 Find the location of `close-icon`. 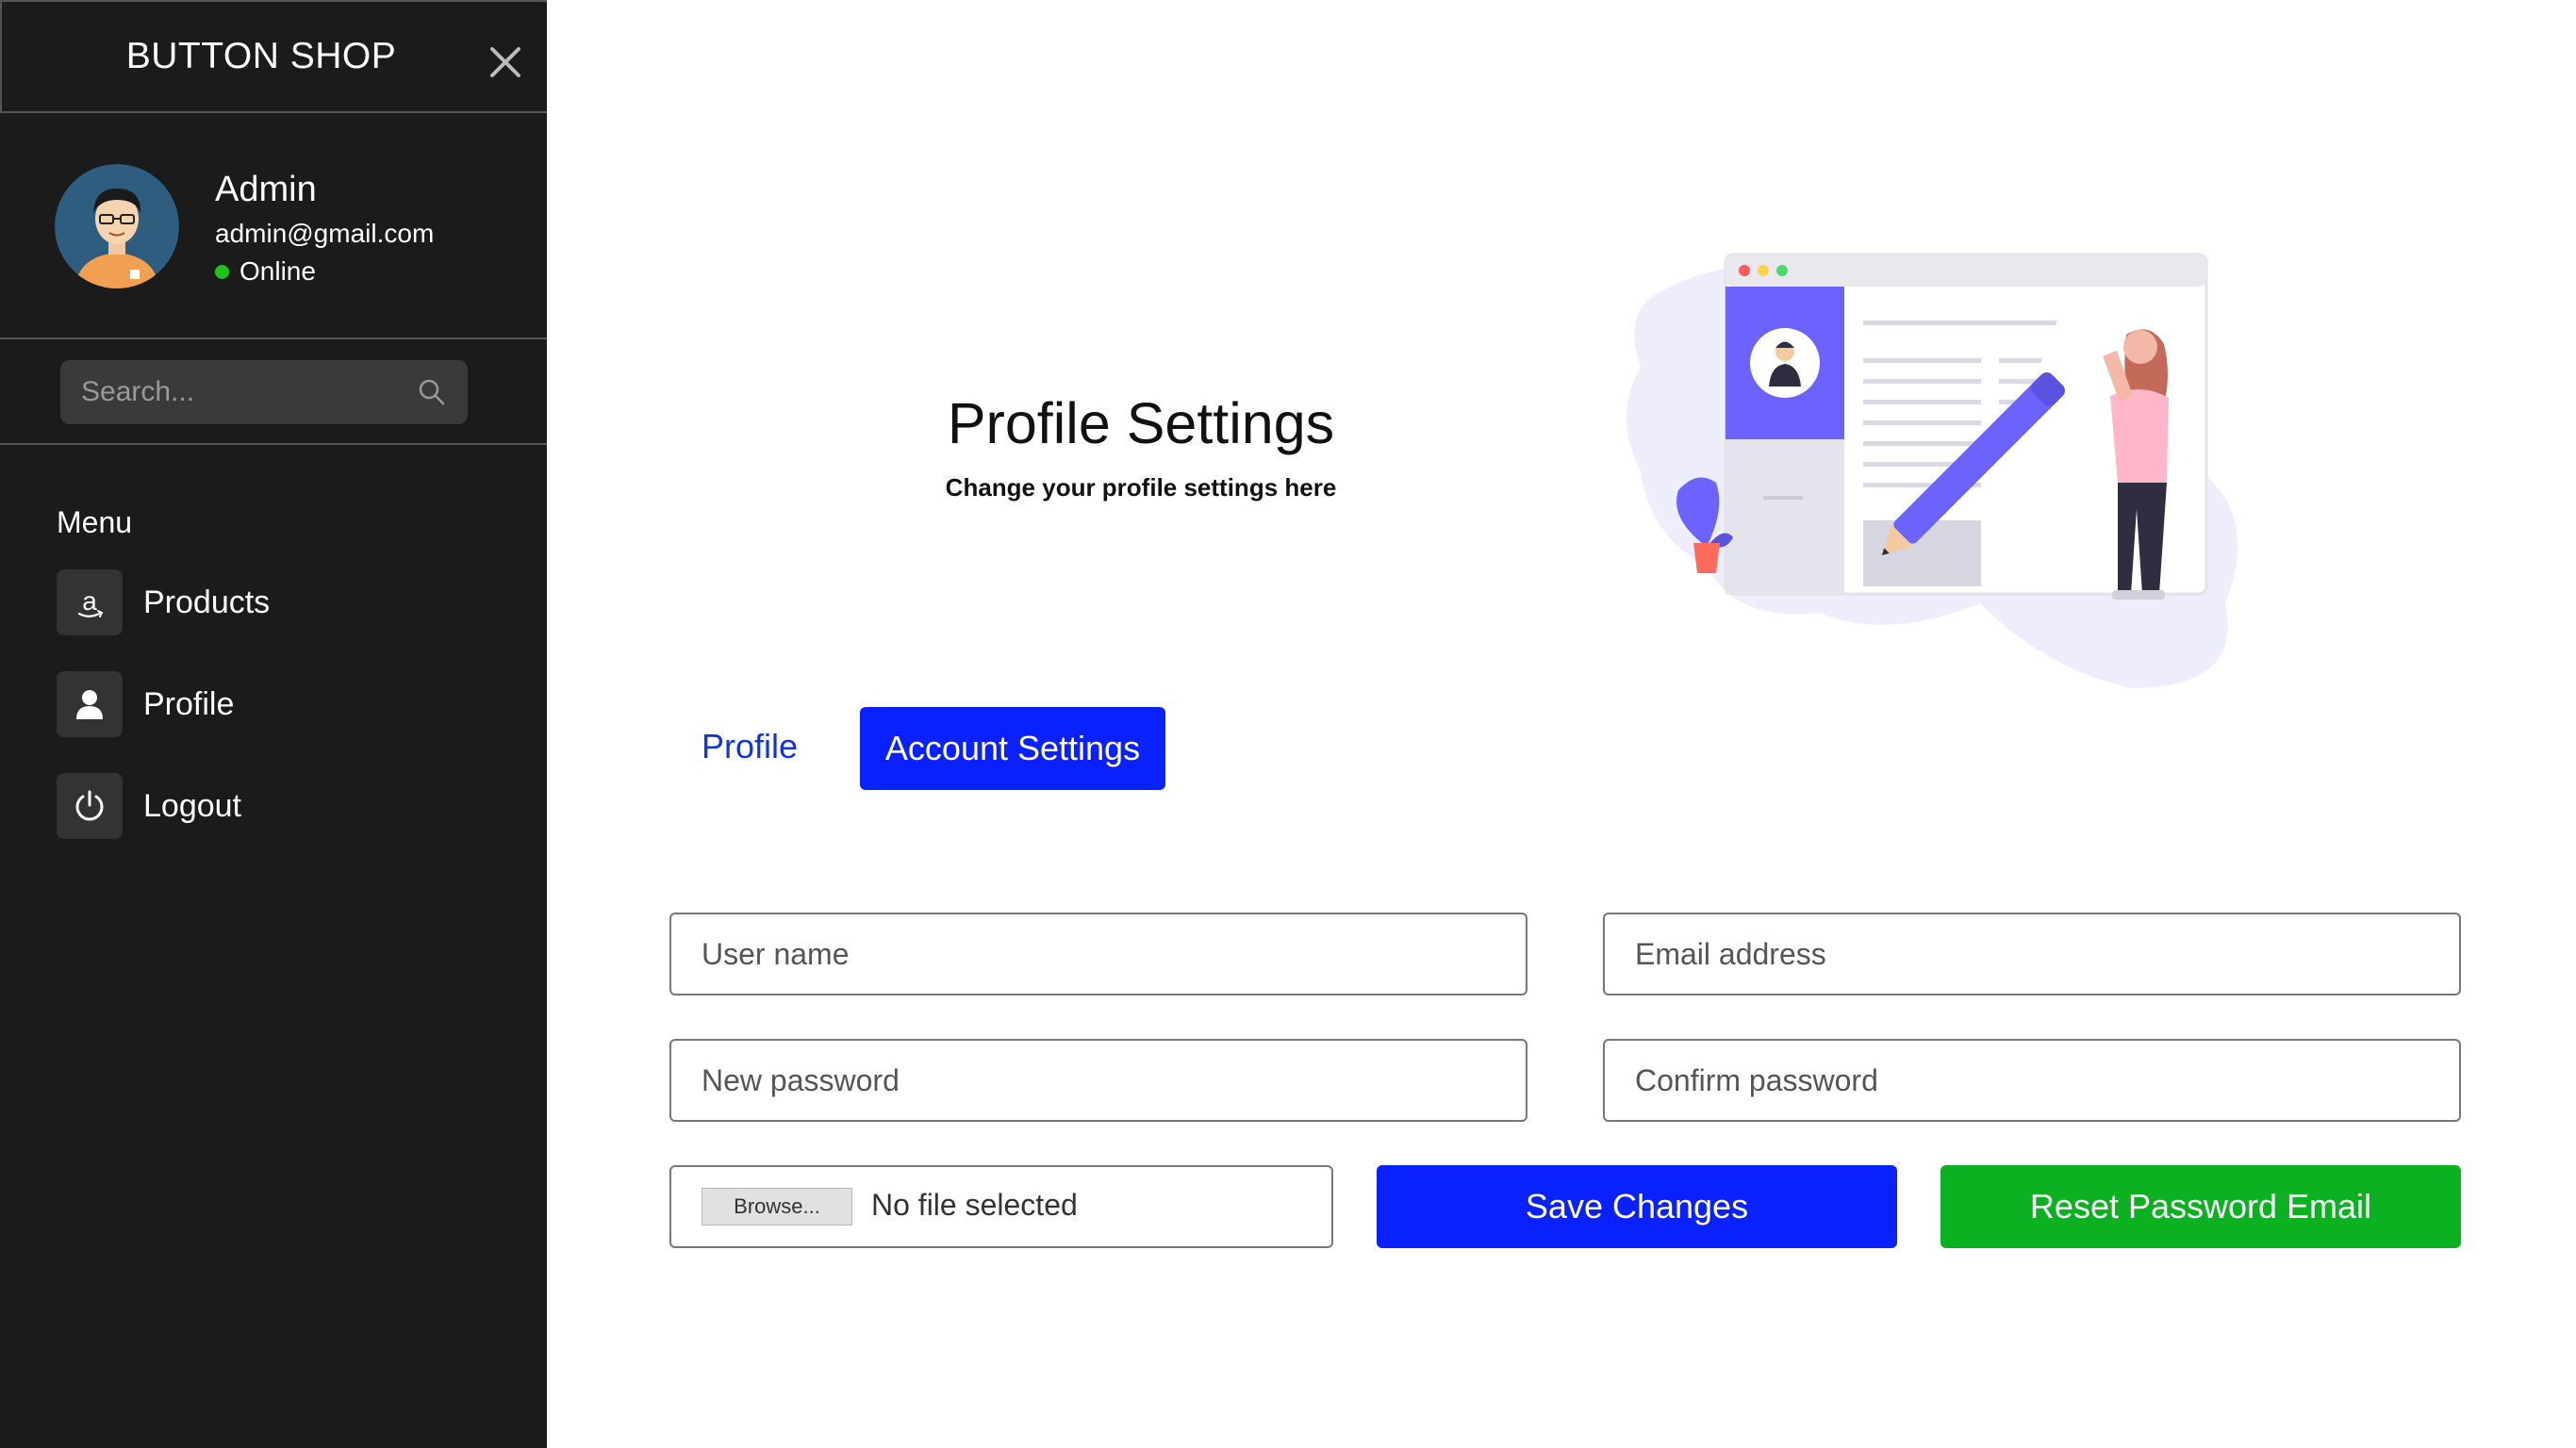

close-icon is located at coordinates (505, 62).